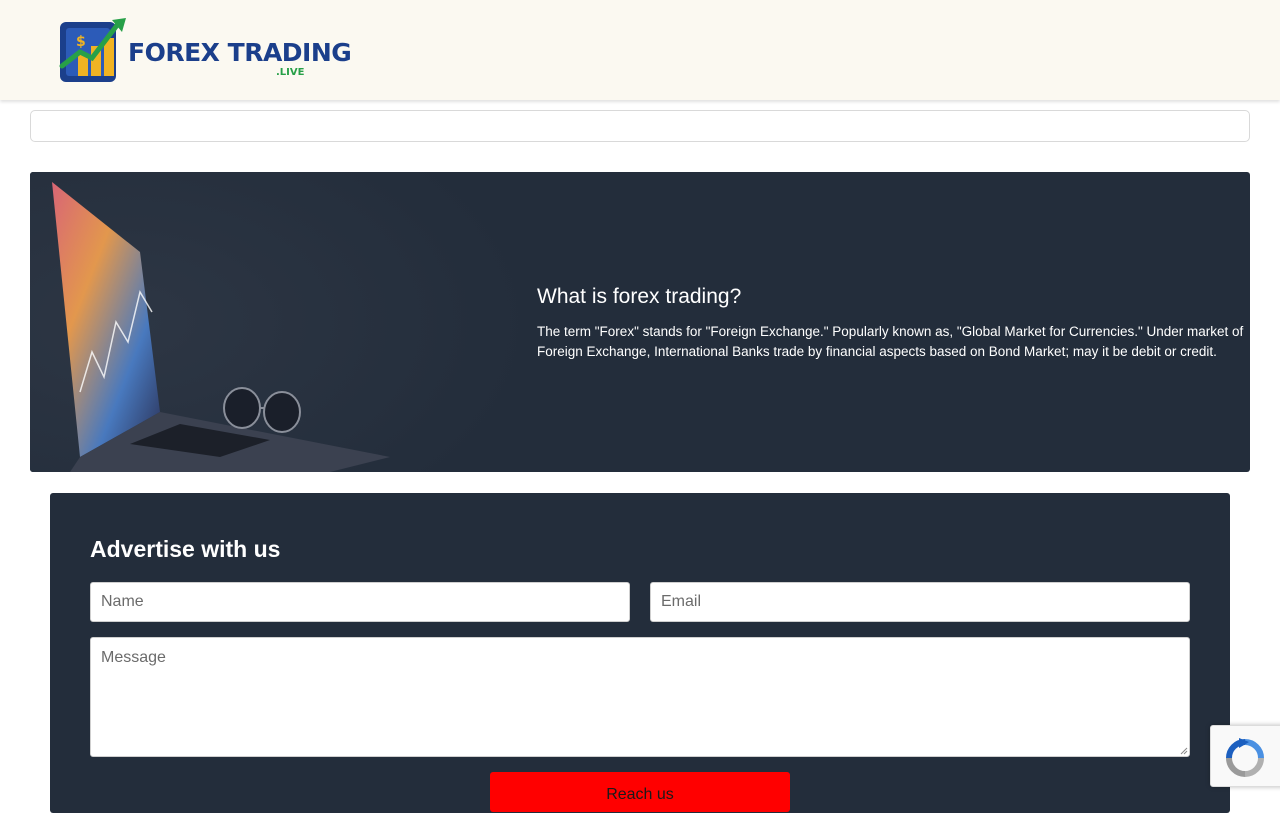 This screenshot has height=813, width=1280. Describe the element at coordinates (92, 50) in the screenshot. I see `logo-mark-icon: $` at that location.